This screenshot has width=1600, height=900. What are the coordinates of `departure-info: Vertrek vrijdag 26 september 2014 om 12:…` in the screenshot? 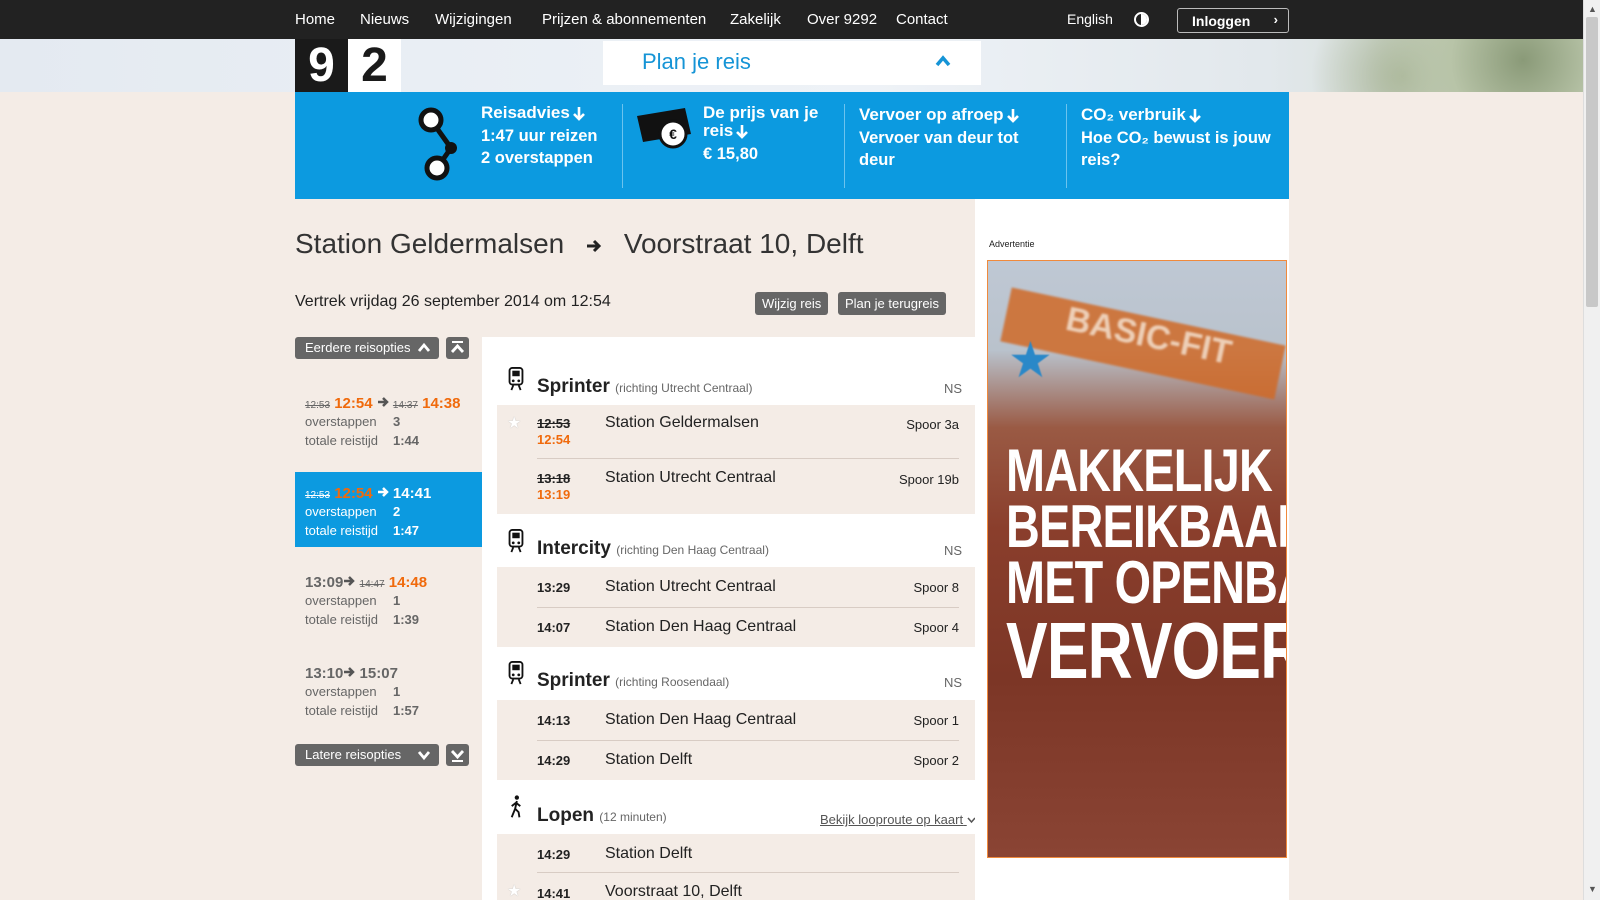 It's located at (453, 301).